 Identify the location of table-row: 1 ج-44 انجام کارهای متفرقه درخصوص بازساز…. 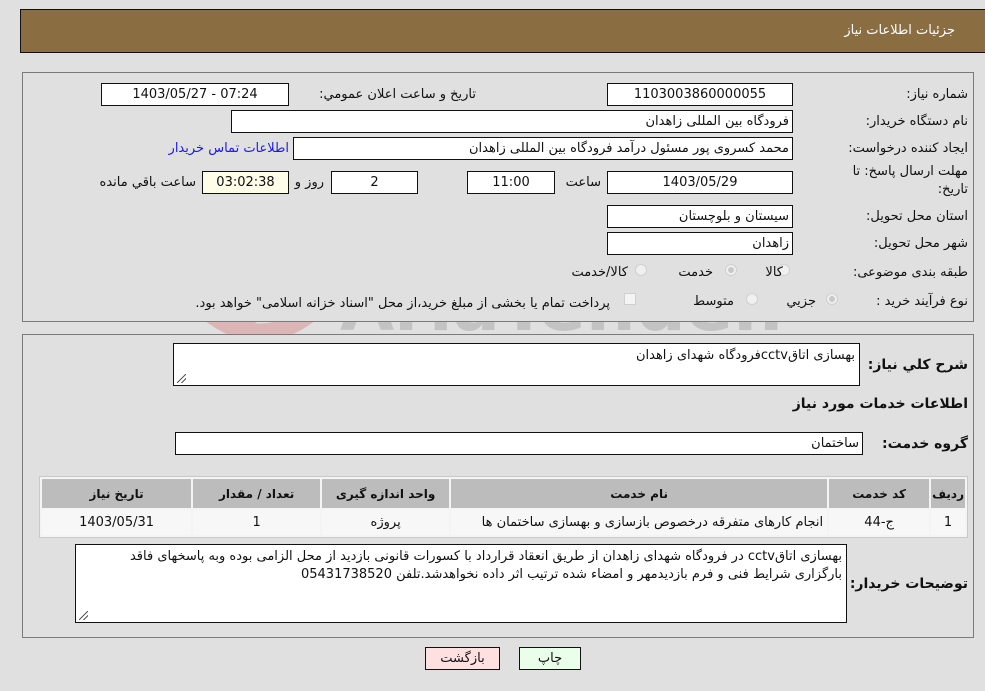
(503, 522).